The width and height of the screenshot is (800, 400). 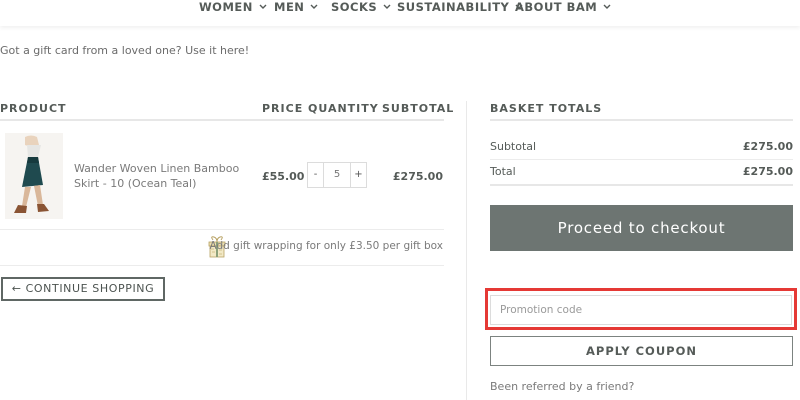 I want to click on total-value: £275.00, so click(x=767, y=171).